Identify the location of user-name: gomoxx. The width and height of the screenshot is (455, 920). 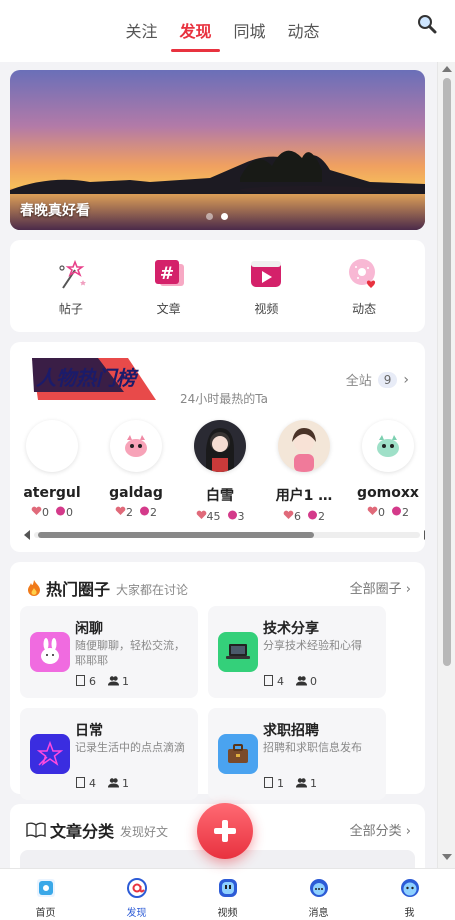
(388, 493).